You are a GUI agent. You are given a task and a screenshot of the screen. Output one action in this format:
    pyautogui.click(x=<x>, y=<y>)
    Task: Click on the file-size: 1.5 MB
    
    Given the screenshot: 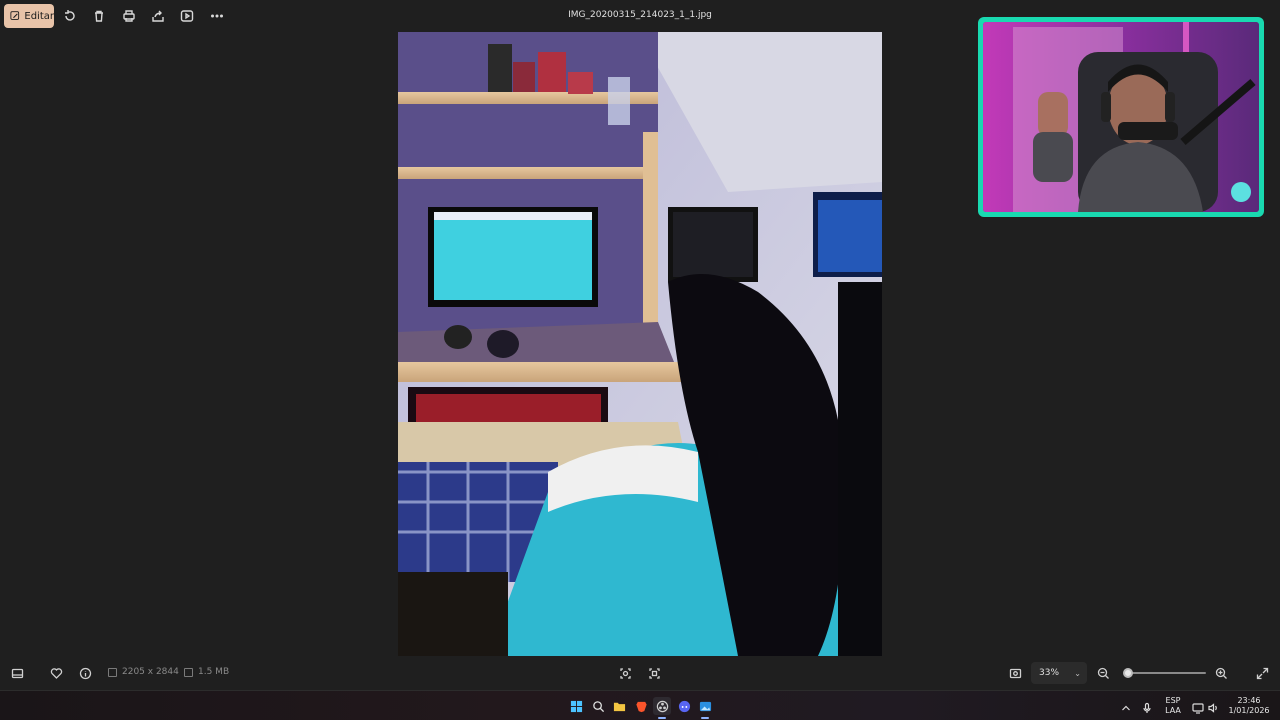 What is the action you would take?
    pyautogui.click(x=206, y=672)
    